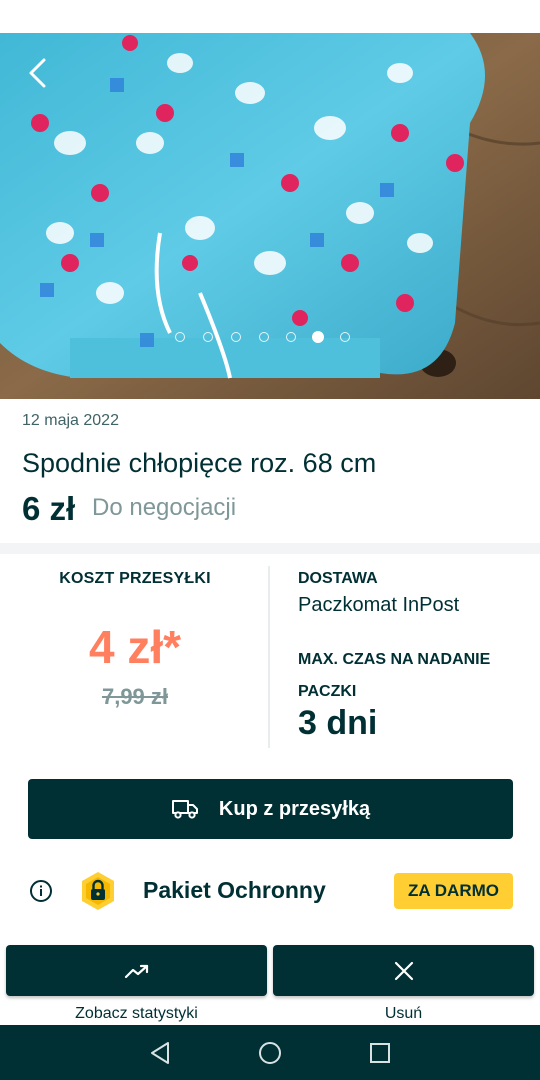 This screenshot has height=1080, width=540. I want to click on lock-shield-icon, so click(98, 891).